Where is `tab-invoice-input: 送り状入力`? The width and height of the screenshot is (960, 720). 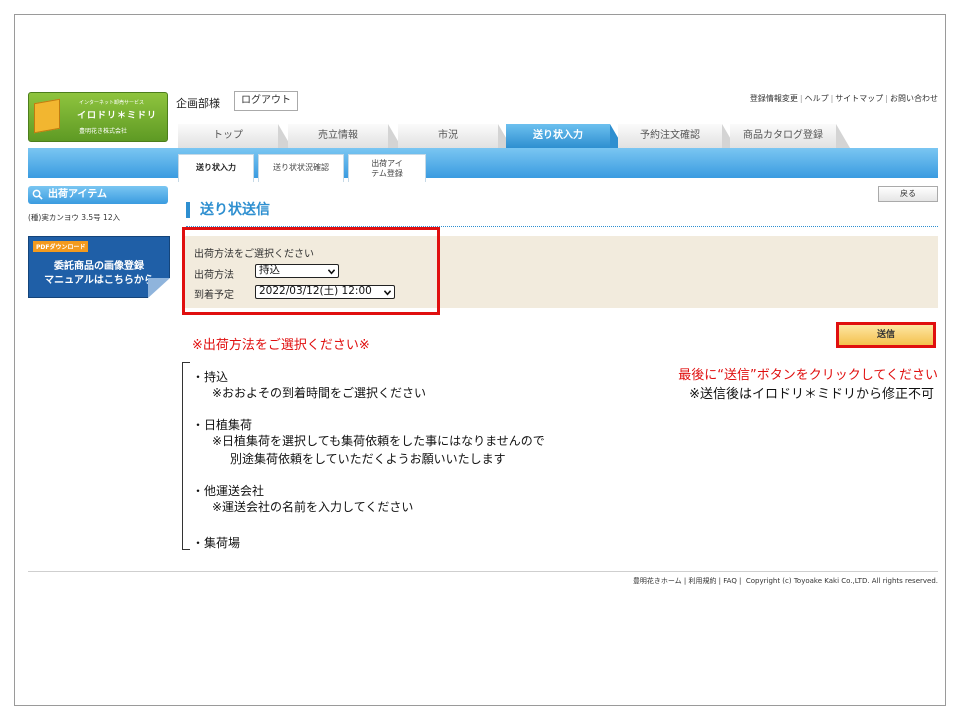
tab-invoice-input: 送り状入力 is located at coordinates (565, 136).